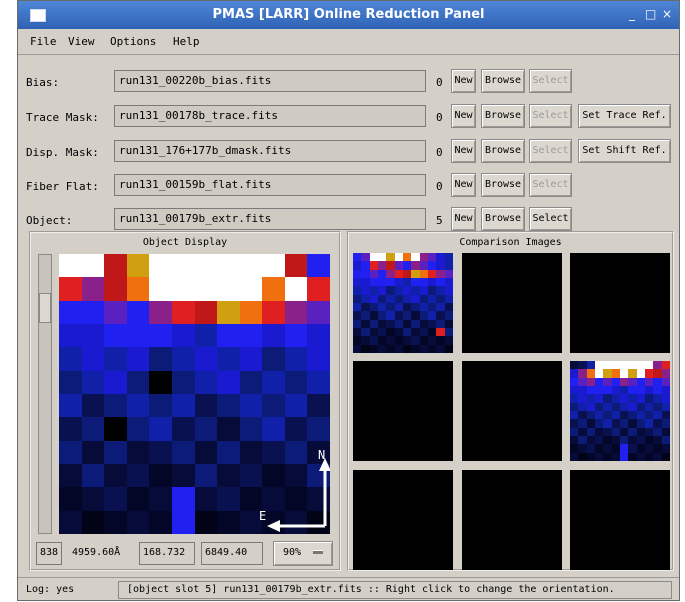  Describe the element at coordinates (45, 308) in the screenshot. I see `slider-thumb` at that location.